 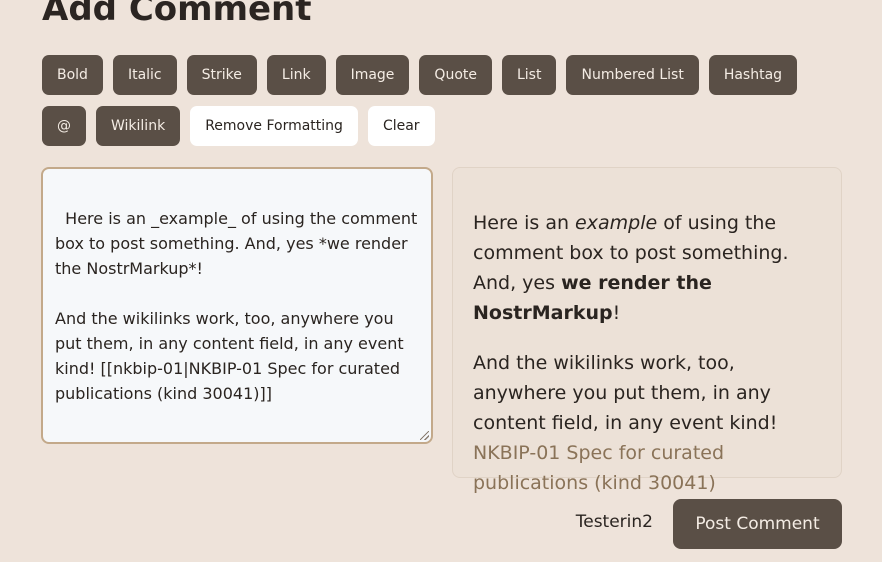 I want to click on numbered-list-button: Numbered List, so click(x=632, y=75).